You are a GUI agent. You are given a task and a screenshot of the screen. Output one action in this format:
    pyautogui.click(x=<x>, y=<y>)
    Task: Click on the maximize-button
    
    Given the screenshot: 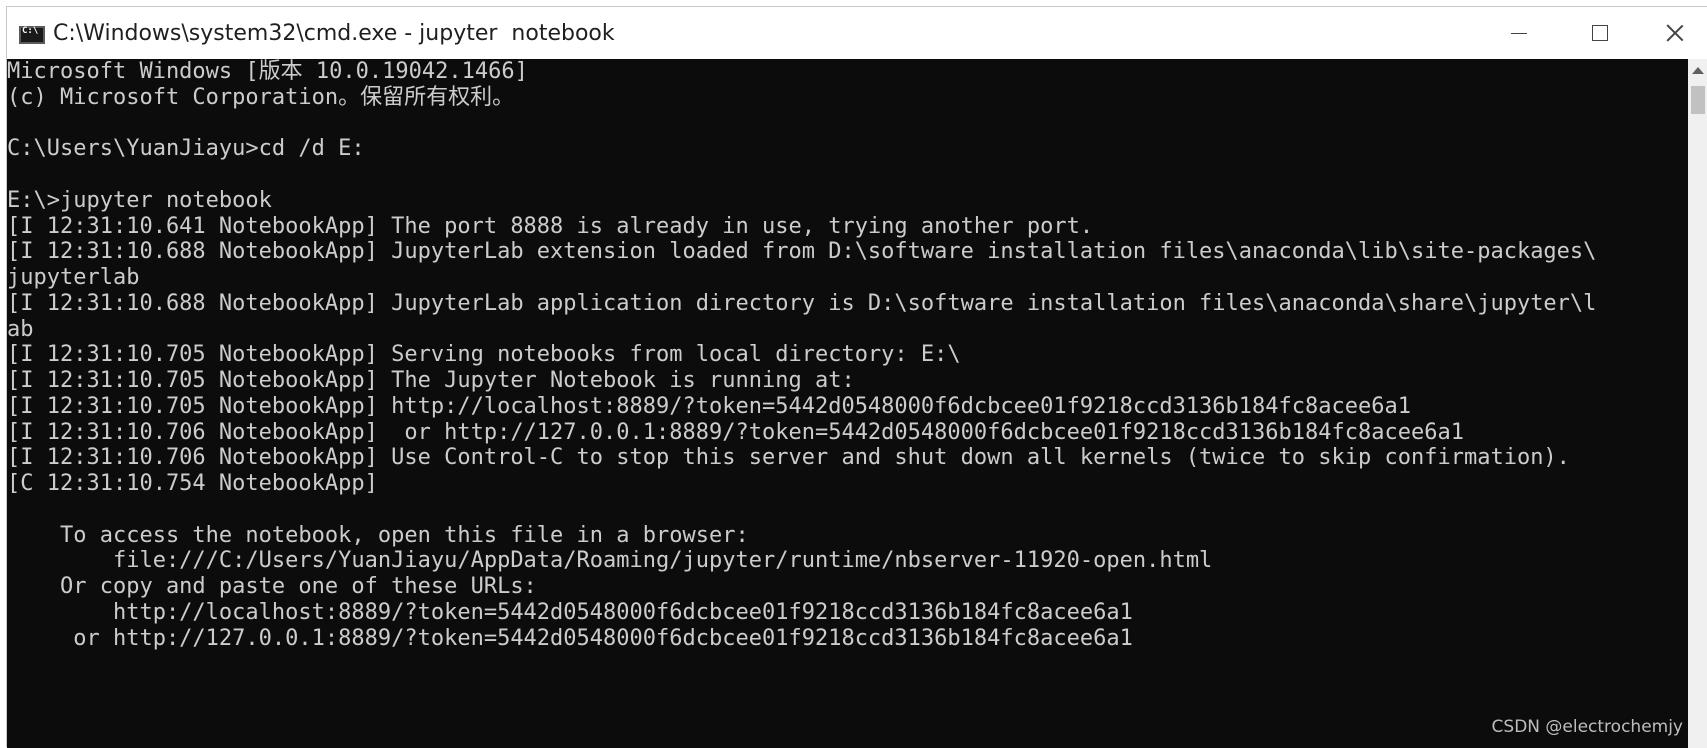 What is the action you would take?
    pyautogui.click(x=1600, y=33)
    